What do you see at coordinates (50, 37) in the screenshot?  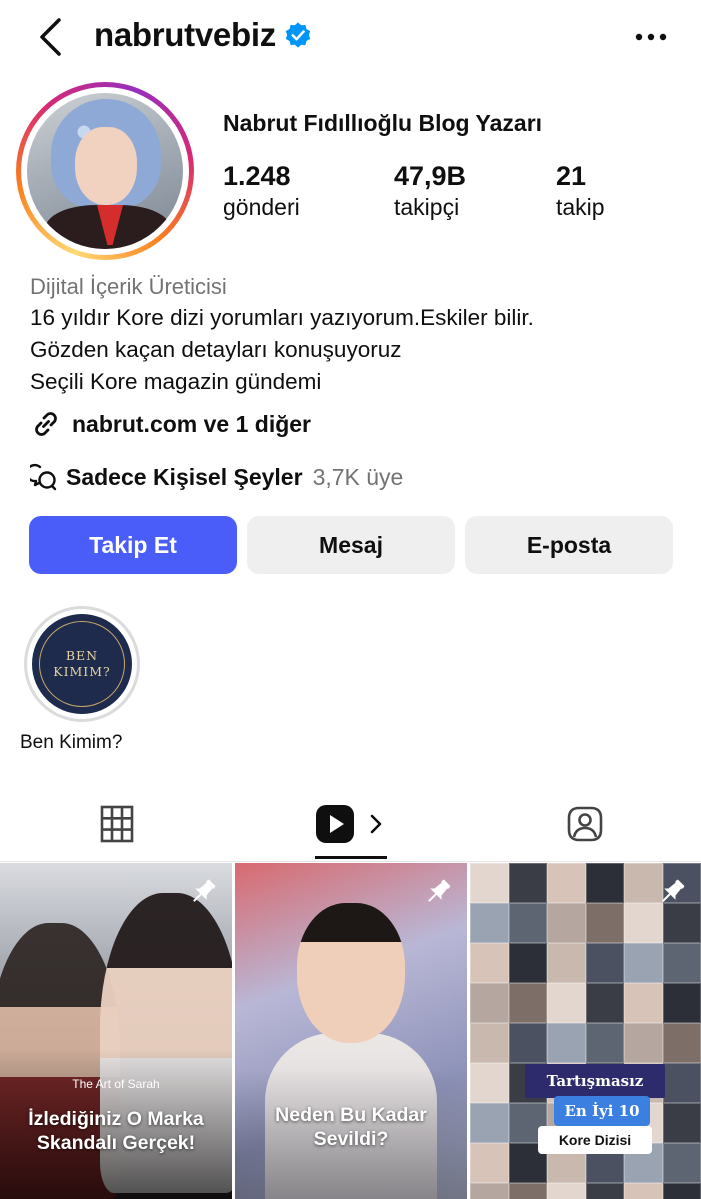 I see `back-button` at bounding box center [50, 37].